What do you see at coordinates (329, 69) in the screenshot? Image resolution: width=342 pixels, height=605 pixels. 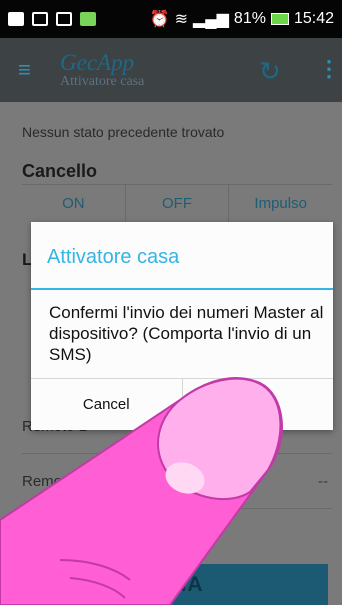 I see `more-vert-icon: ⋮` at bounding box center [329, 69].